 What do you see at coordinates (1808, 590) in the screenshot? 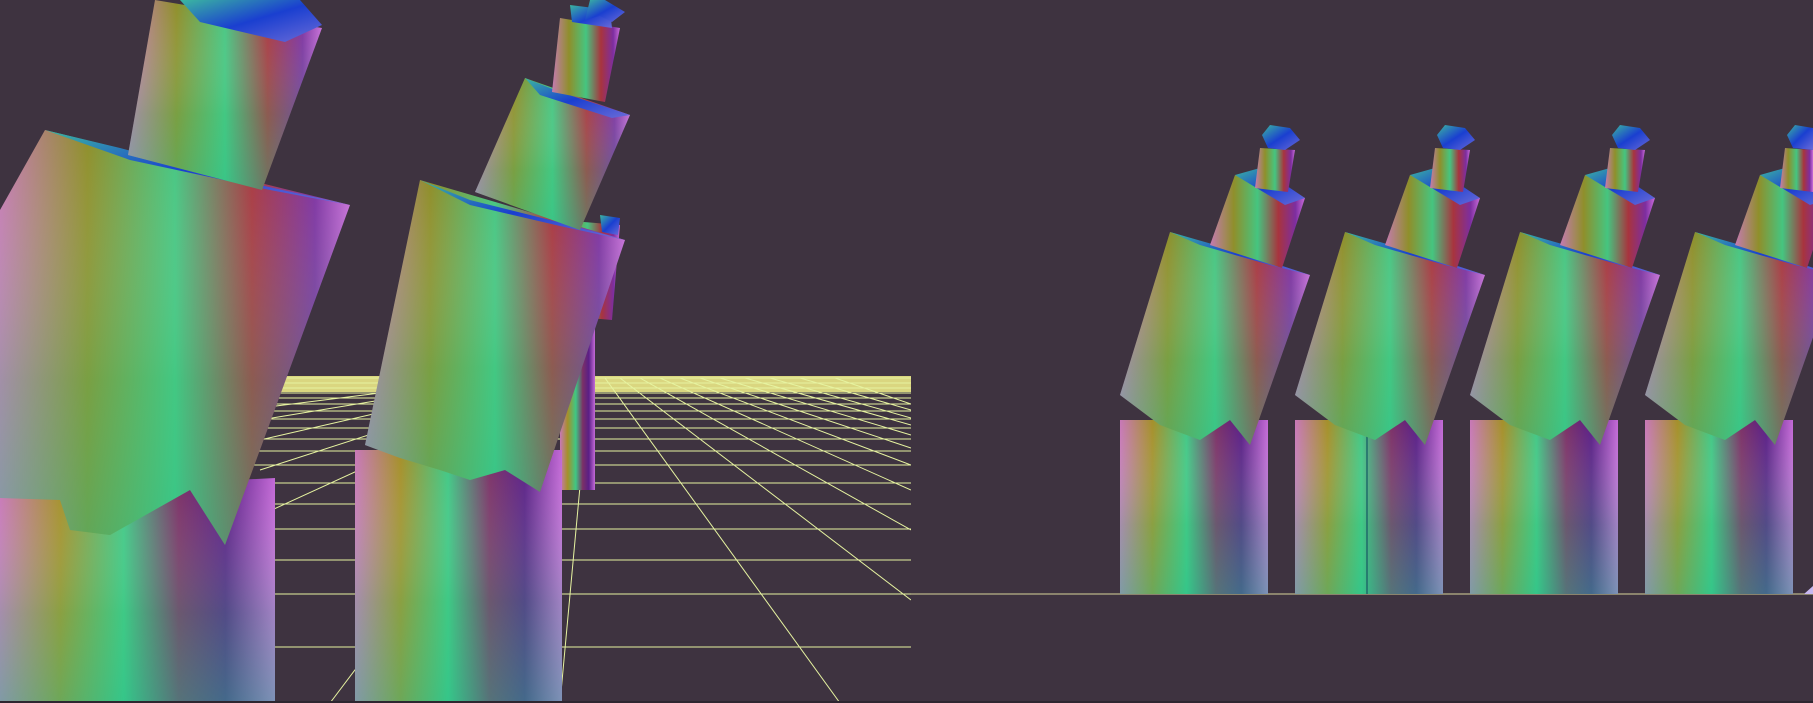
I see `axis-marker` at bounding box center [1808, 590].